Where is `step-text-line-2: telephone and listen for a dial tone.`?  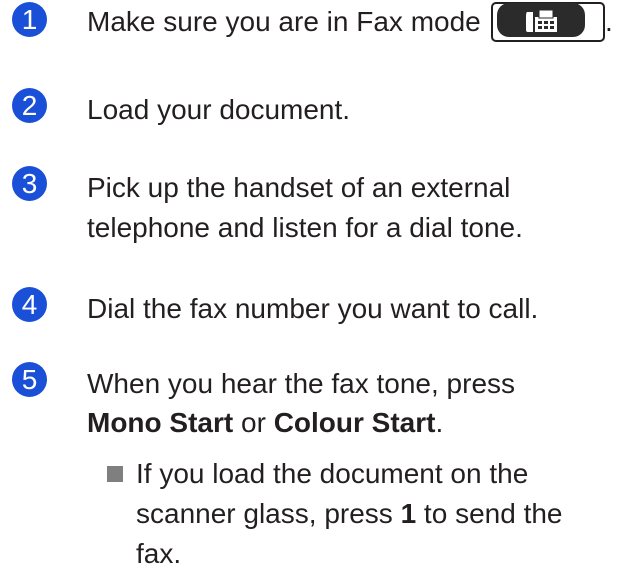
step-text-line-2: telephone and listen for a dial tone. is located at coordinates (305, 227).